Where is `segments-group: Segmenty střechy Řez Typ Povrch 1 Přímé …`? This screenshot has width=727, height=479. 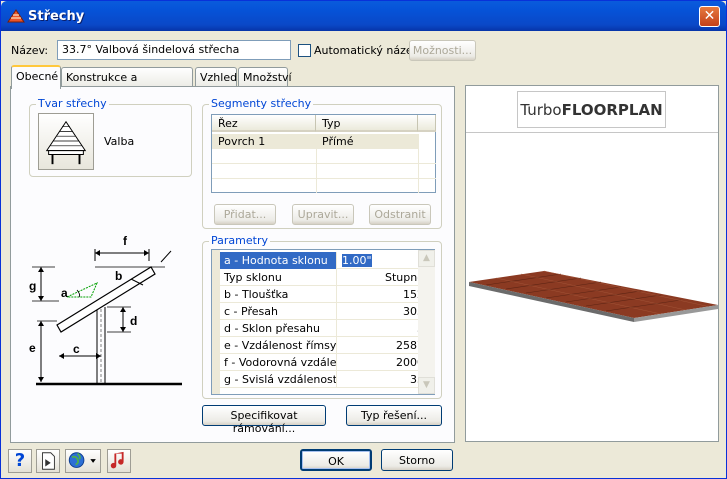
segments-group: Segmenty střechy Řez Typ Povrch 1 Přímé … is located at coordinates (322, 163).